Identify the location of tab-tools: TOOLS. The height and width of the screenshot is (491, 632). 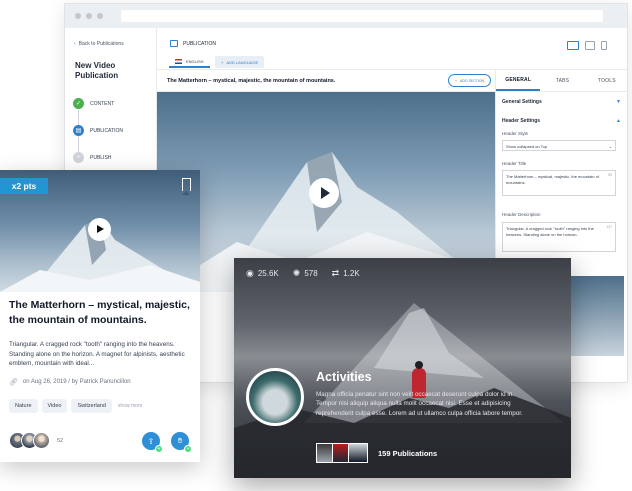
(606, 80).